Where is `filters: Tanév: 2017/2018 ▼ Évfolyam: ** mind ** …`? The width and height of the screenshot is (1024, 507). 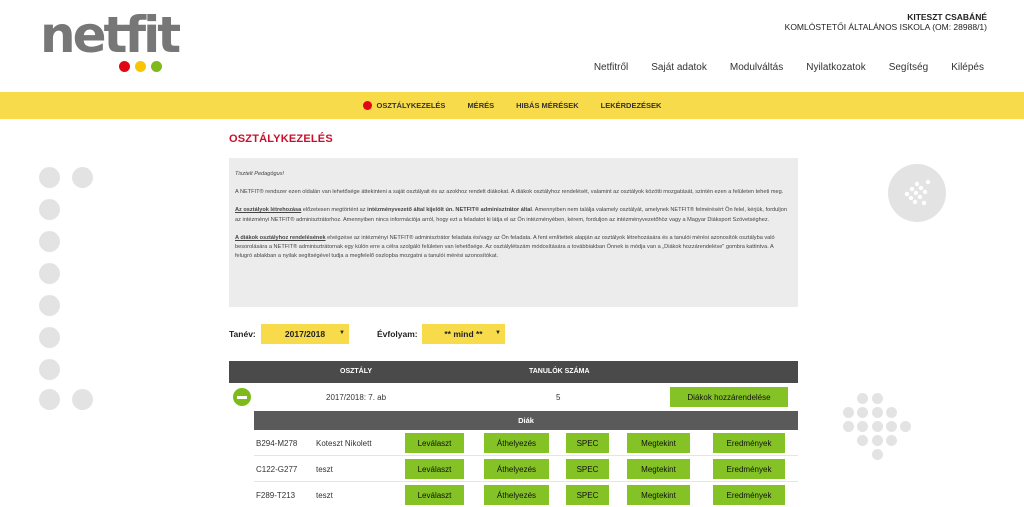 filters: Tanév: 2017/2018 ▼ Évfolyam: ** mind ** … is located at coordinates (514, 334).